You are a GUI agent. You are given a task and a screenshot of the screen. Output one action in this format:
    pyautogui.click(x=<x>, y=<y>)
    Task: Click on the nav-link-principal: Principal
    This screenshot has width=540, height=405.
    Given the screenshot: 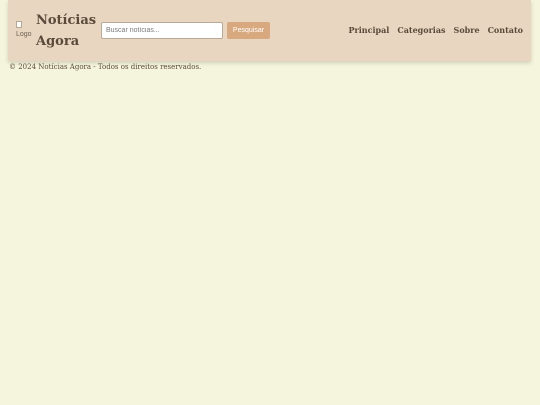 What is the action you would take?
    pyautogui.click(x=369, y=30)
    